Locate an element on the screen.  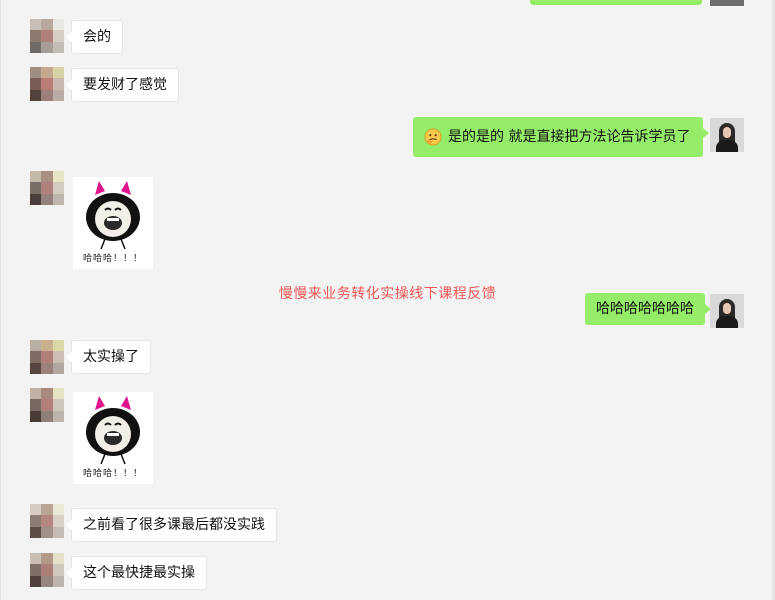
previous-message-avatar is located at coordinates (727, 3).